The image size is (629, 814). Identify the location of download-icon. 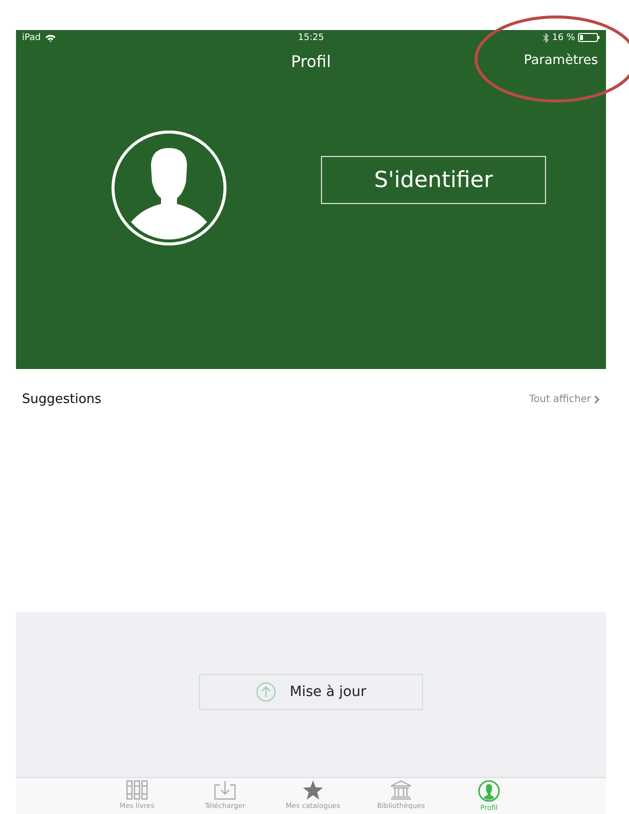
(225, 790).